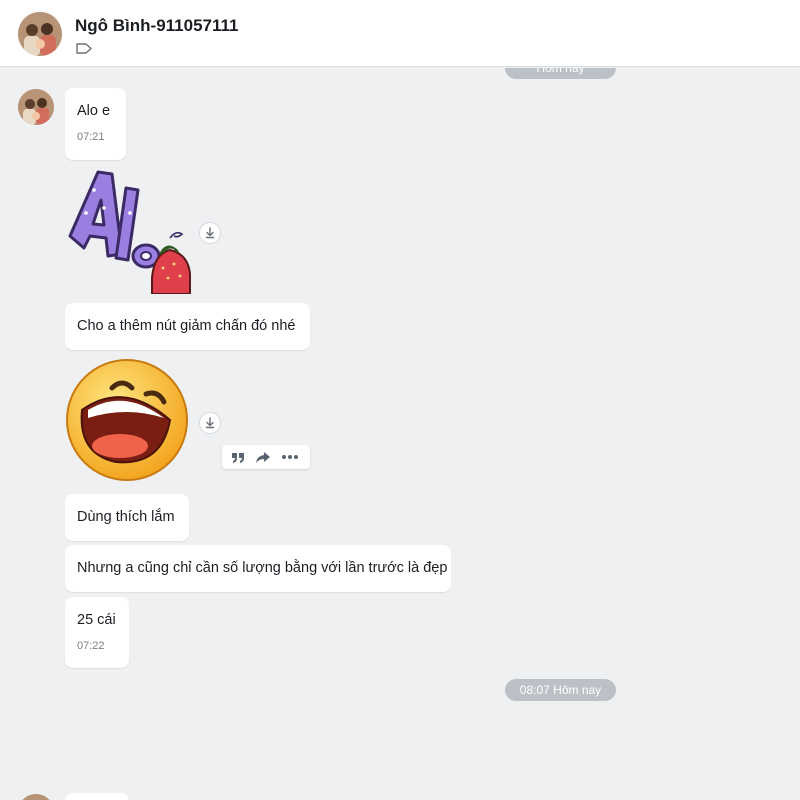 The height and width of the screenshot is (800, 800). I want to click on message-bubble: Dùng thích lắm, so click(127, 517).